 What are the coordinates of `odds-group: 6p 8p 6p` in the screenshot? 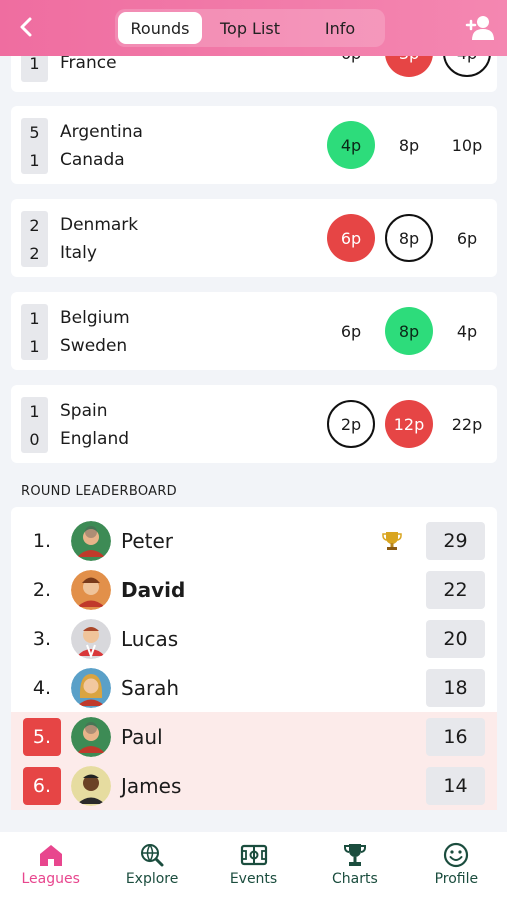 It's located at (409, 238).